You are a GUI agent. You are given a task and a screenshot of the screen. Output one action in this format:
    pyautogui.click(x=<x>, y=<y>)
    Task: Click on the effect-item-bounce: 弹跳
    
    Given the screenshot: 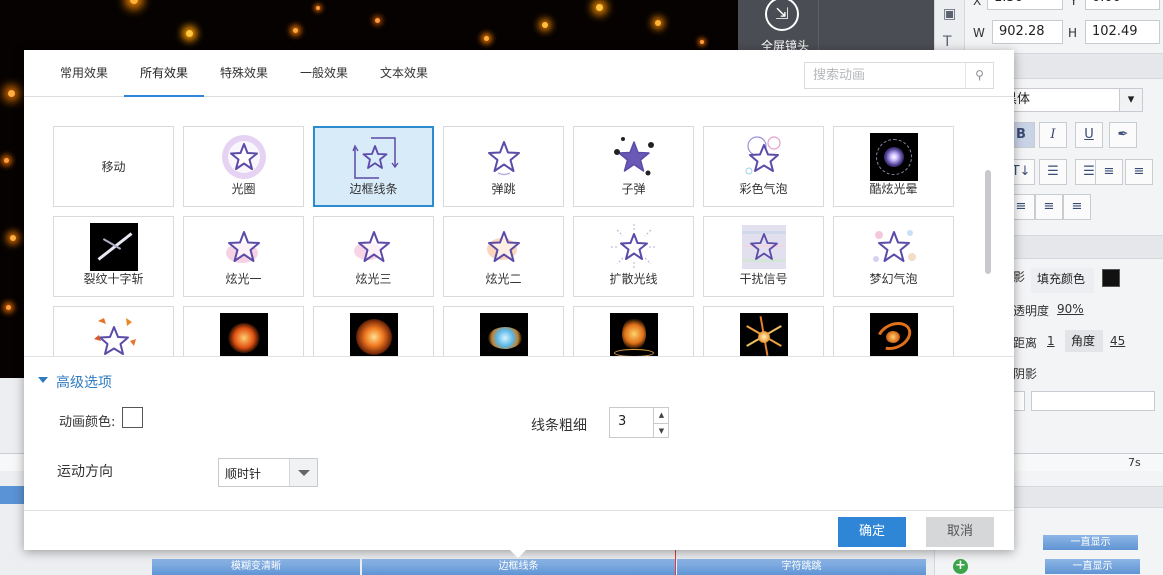 What is the action you would take?
    pyautogui.click(x=503, y=166)
    